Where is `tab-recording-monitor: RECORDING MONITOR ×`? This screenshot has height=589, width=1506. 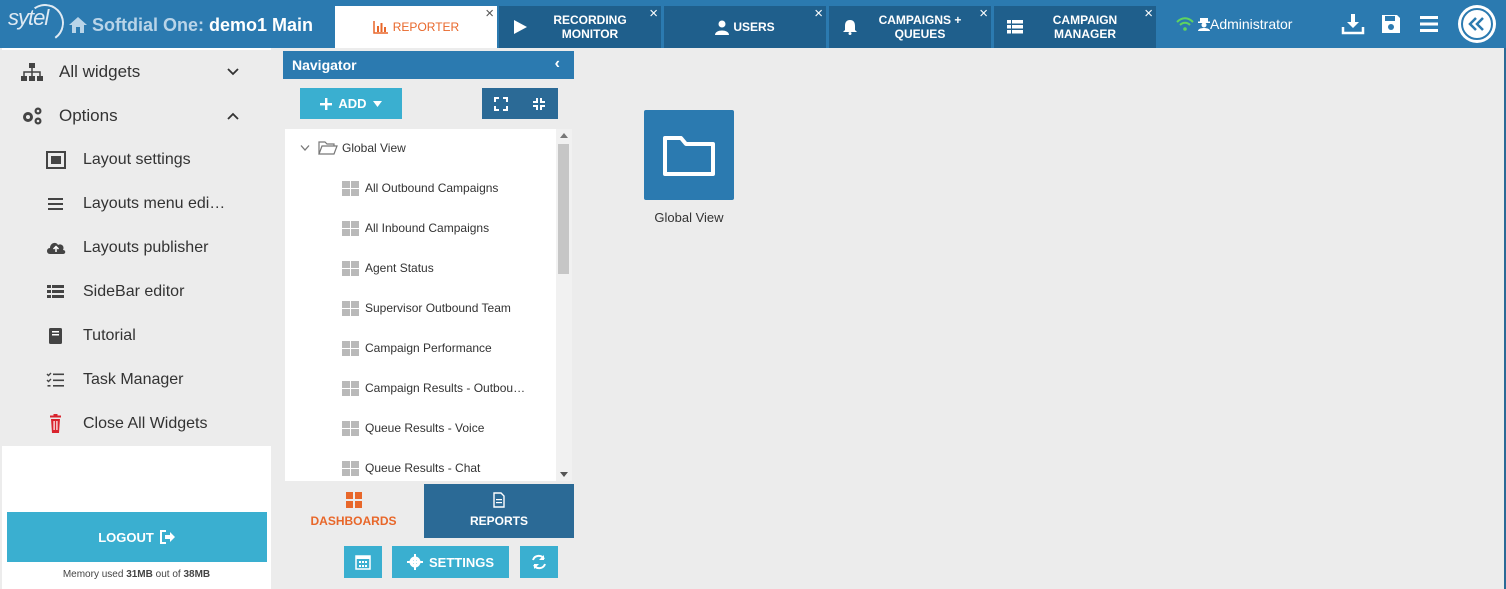
tab-recording-monitor: RECORDING MONITOR × is located at coordinates (580, 27).